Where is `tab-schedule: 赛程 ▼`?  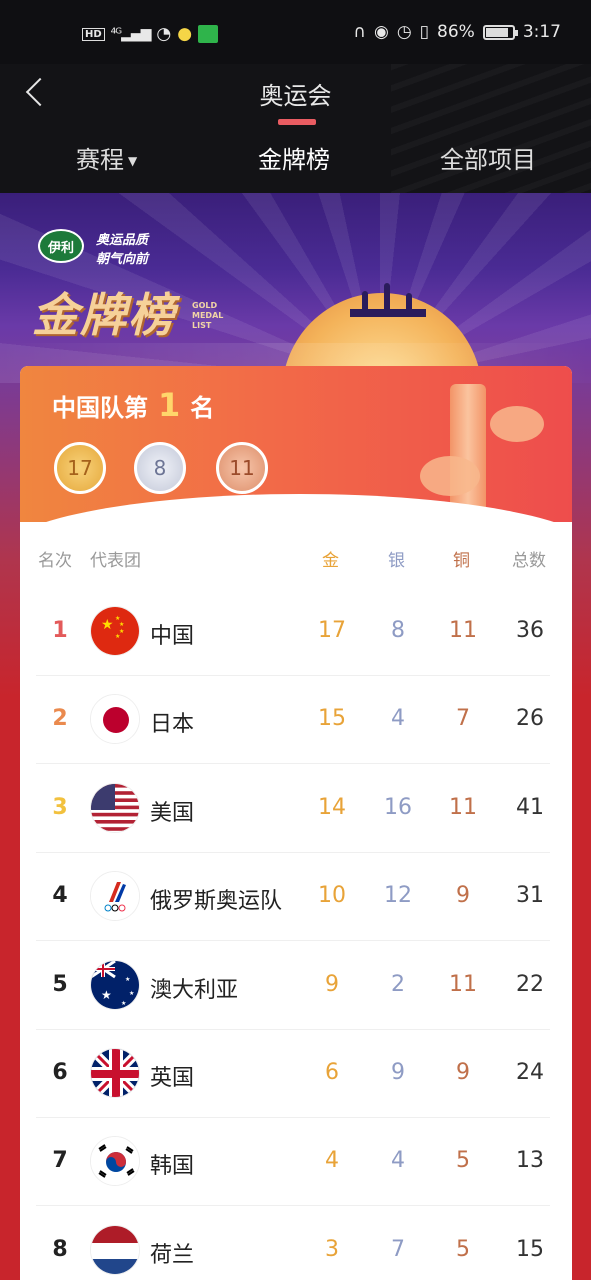
tab-schedule: 赛程 ▼ is located at coordinates (106, 157).